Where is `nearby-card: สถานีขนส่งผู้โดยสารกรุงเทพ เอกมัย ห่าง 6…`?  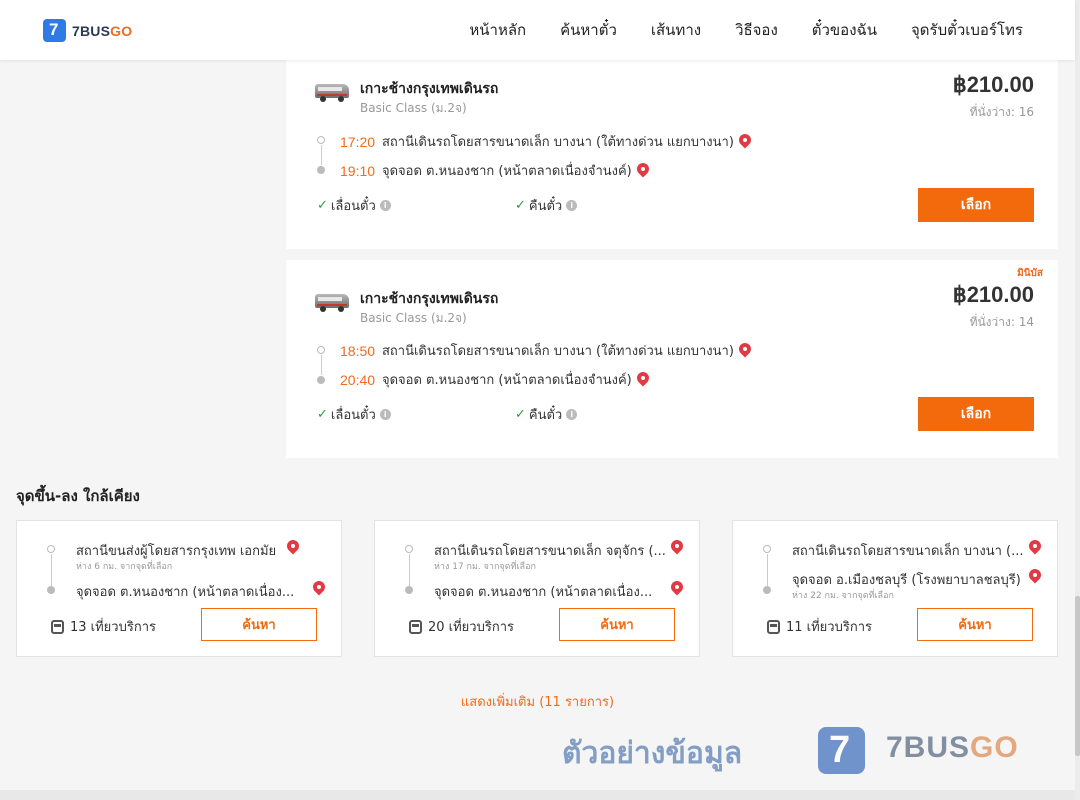
nearby-card: สถานีขนส่งผู้โดยสารกรุงเทพ เอกมัย ห่าง 6… is located at coordinates (179, 588).